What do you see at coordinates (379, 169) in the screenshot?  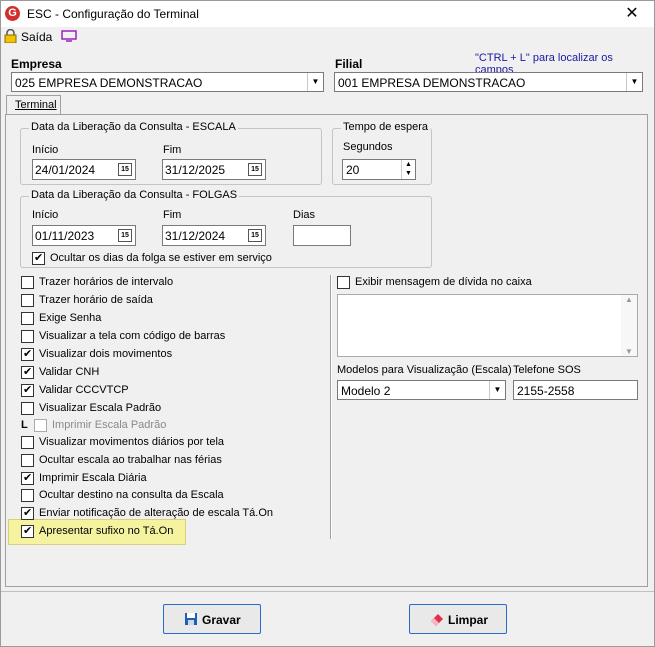 I see `segundos-stepper: 20 ▲ ▼` at bounding box center [379, 169].